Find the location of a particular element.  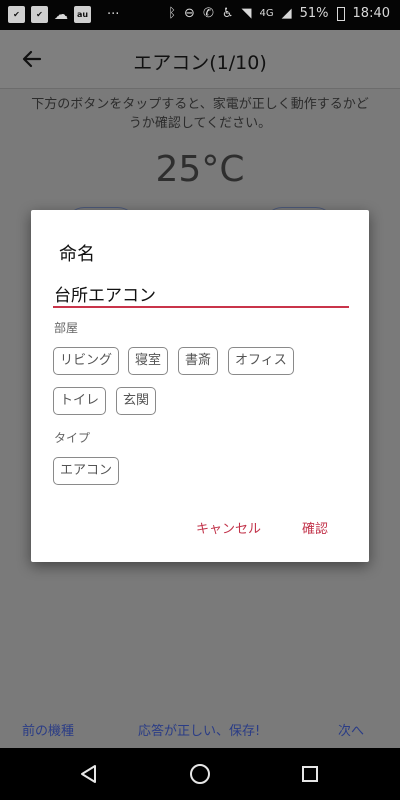

battery-icon is located at coordinates (340, 13).